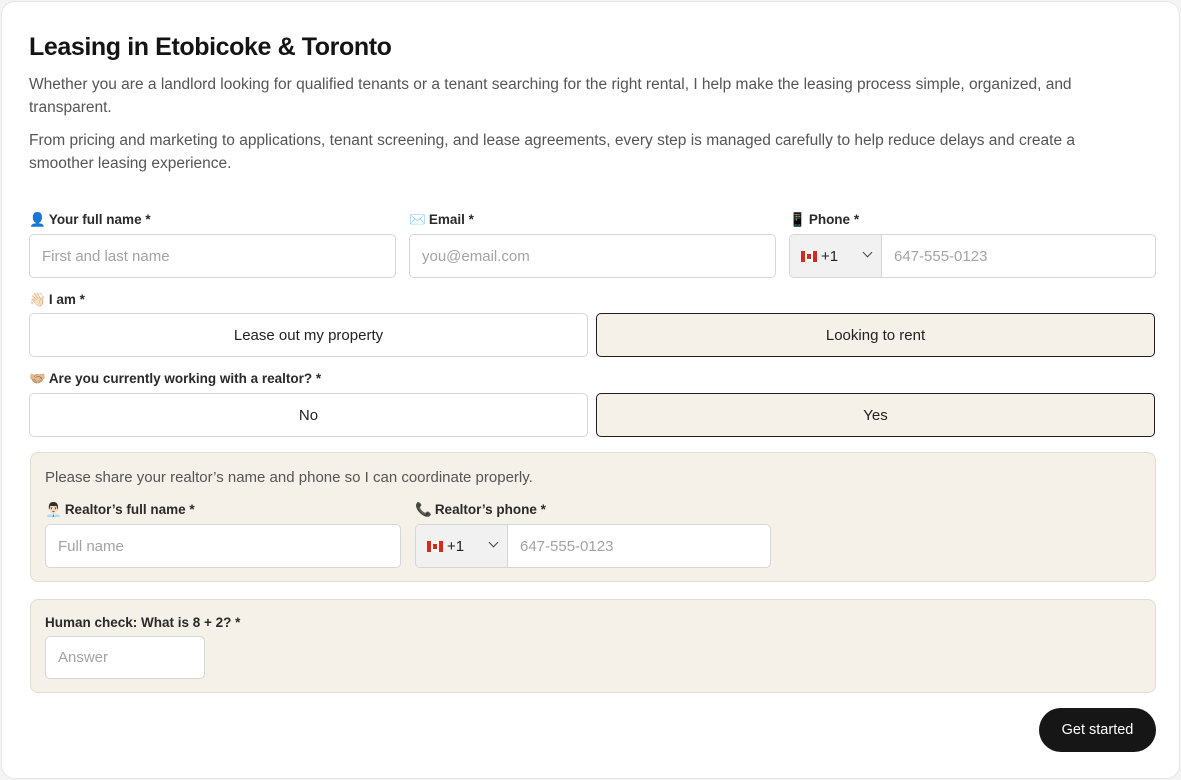  Describe the element at coordinates (120, 509) in the screenshot. I see `realtor-name-label: 👨🏻‍💼 Realtor’s full name *` at that location.